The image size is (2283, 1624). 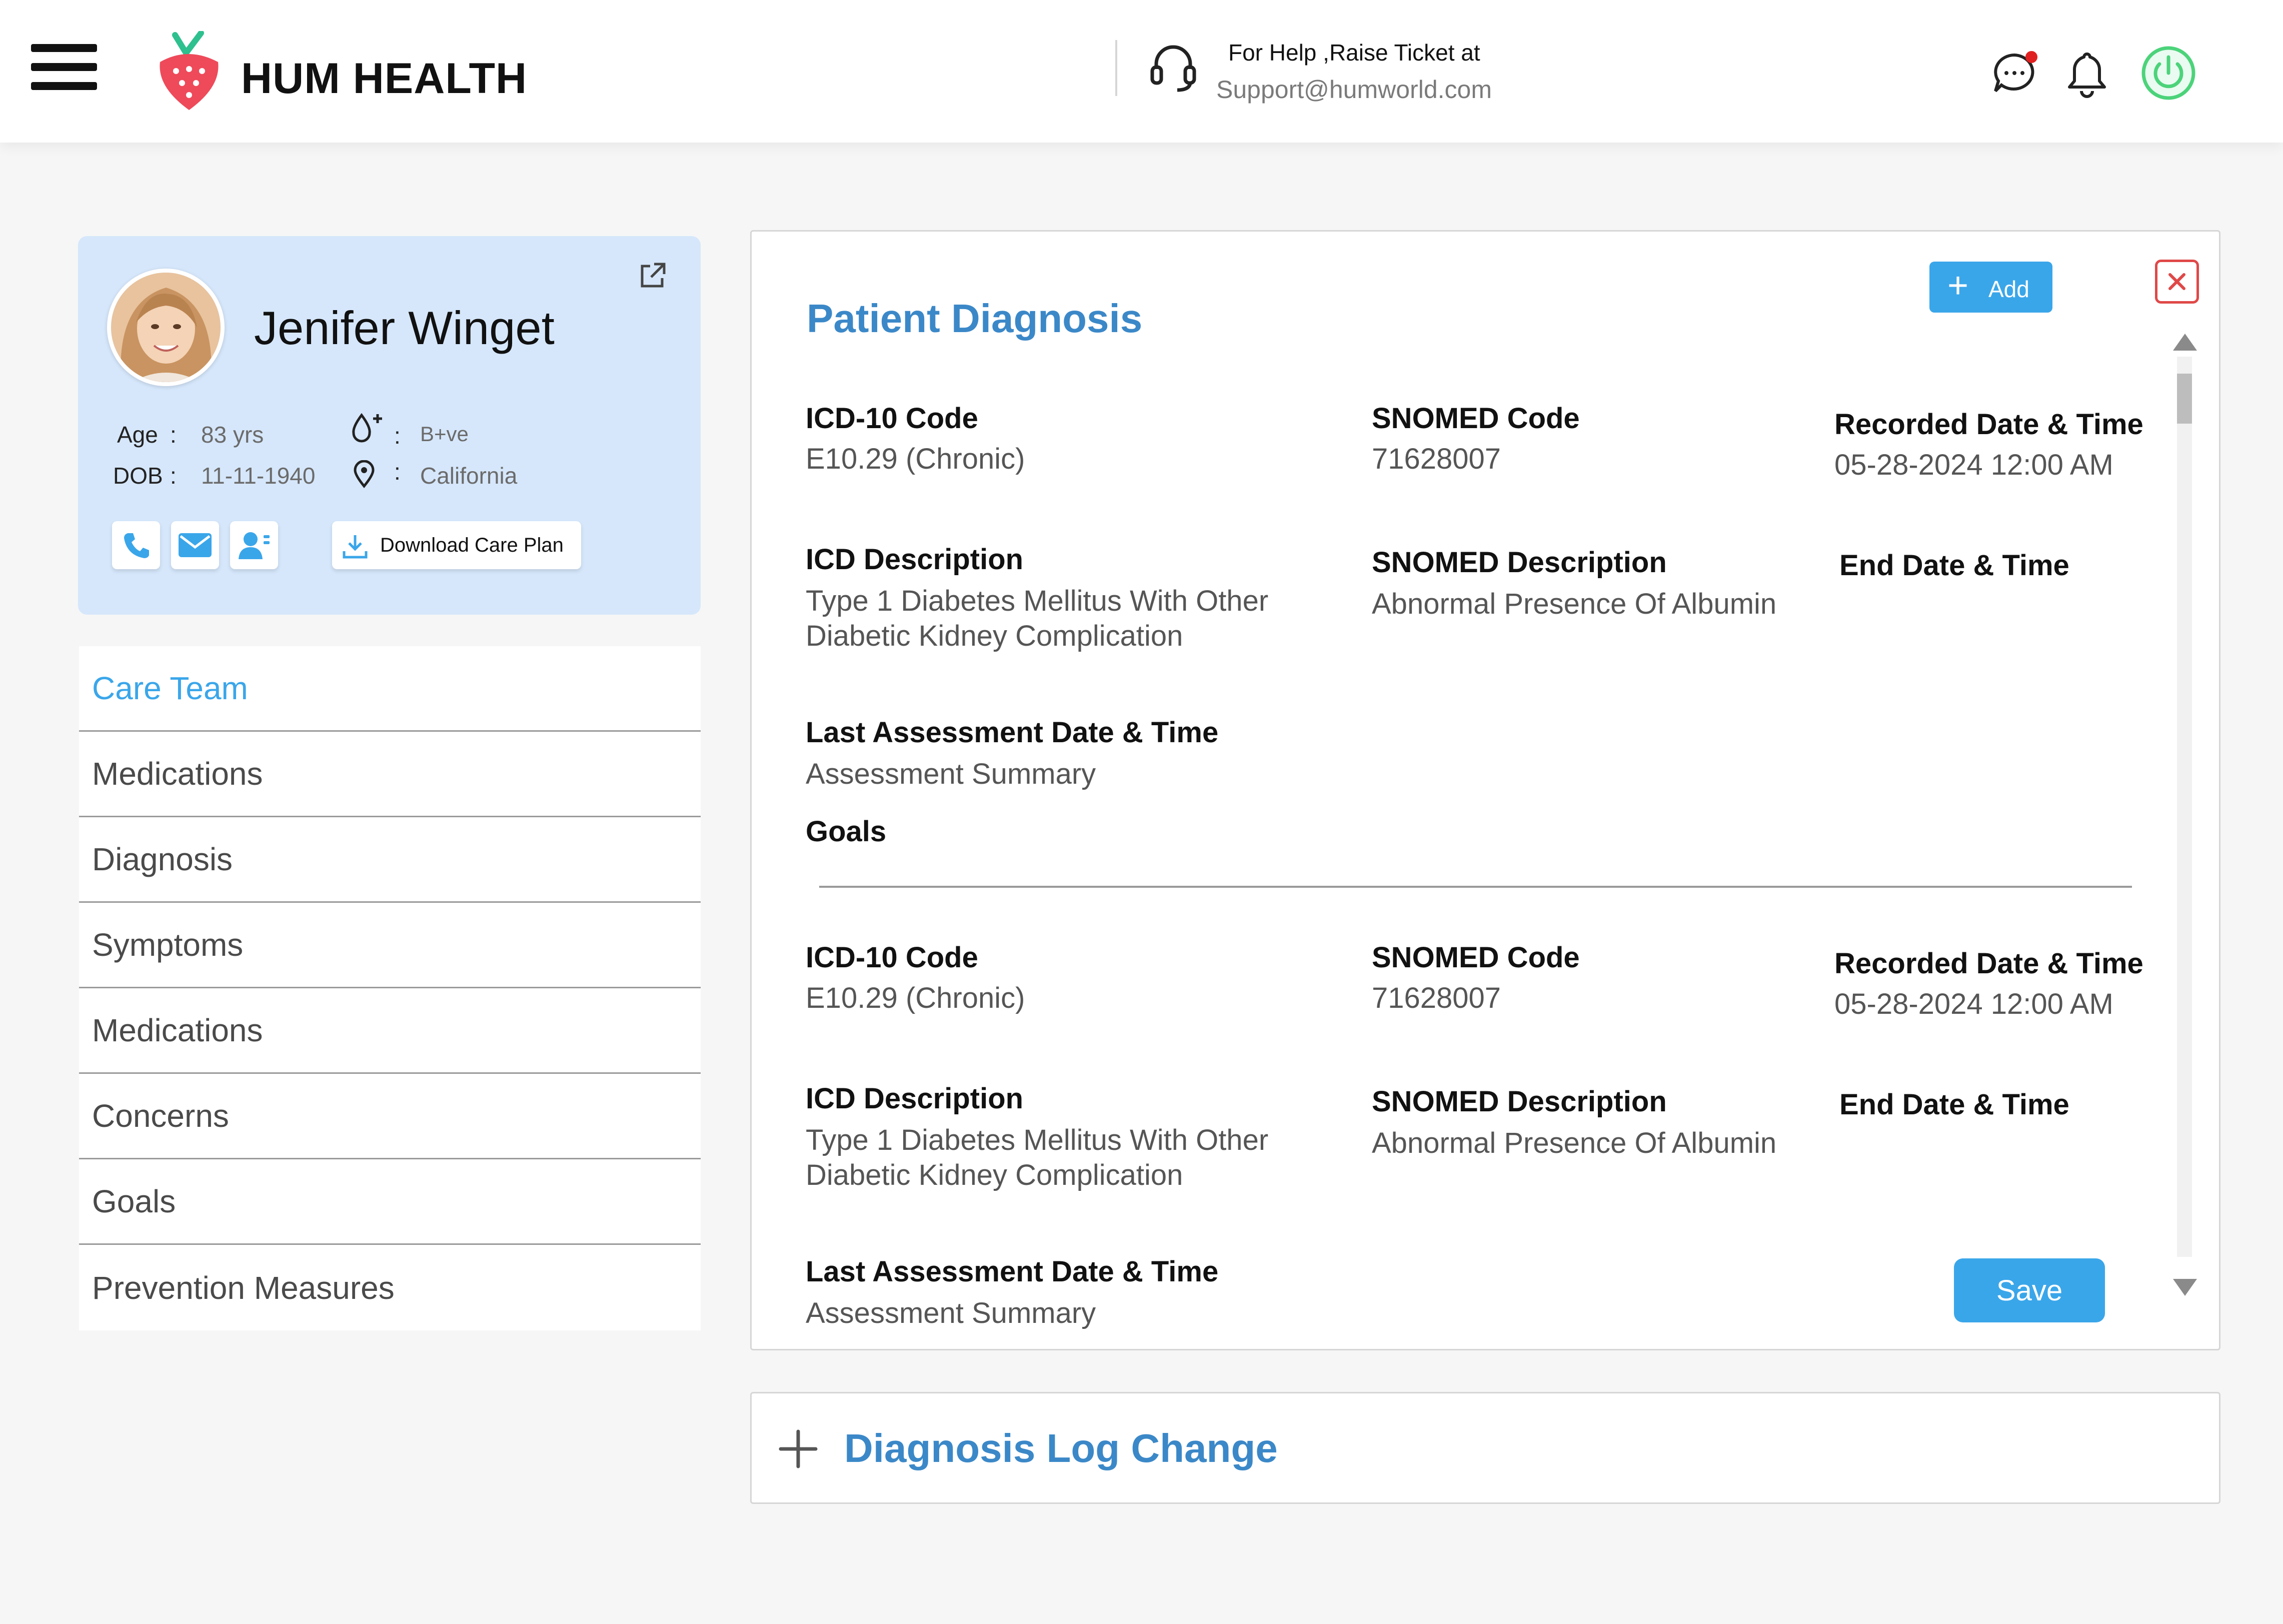 I want to click on menu-item-medications-2: Medications, so click(x=390, y=1031).